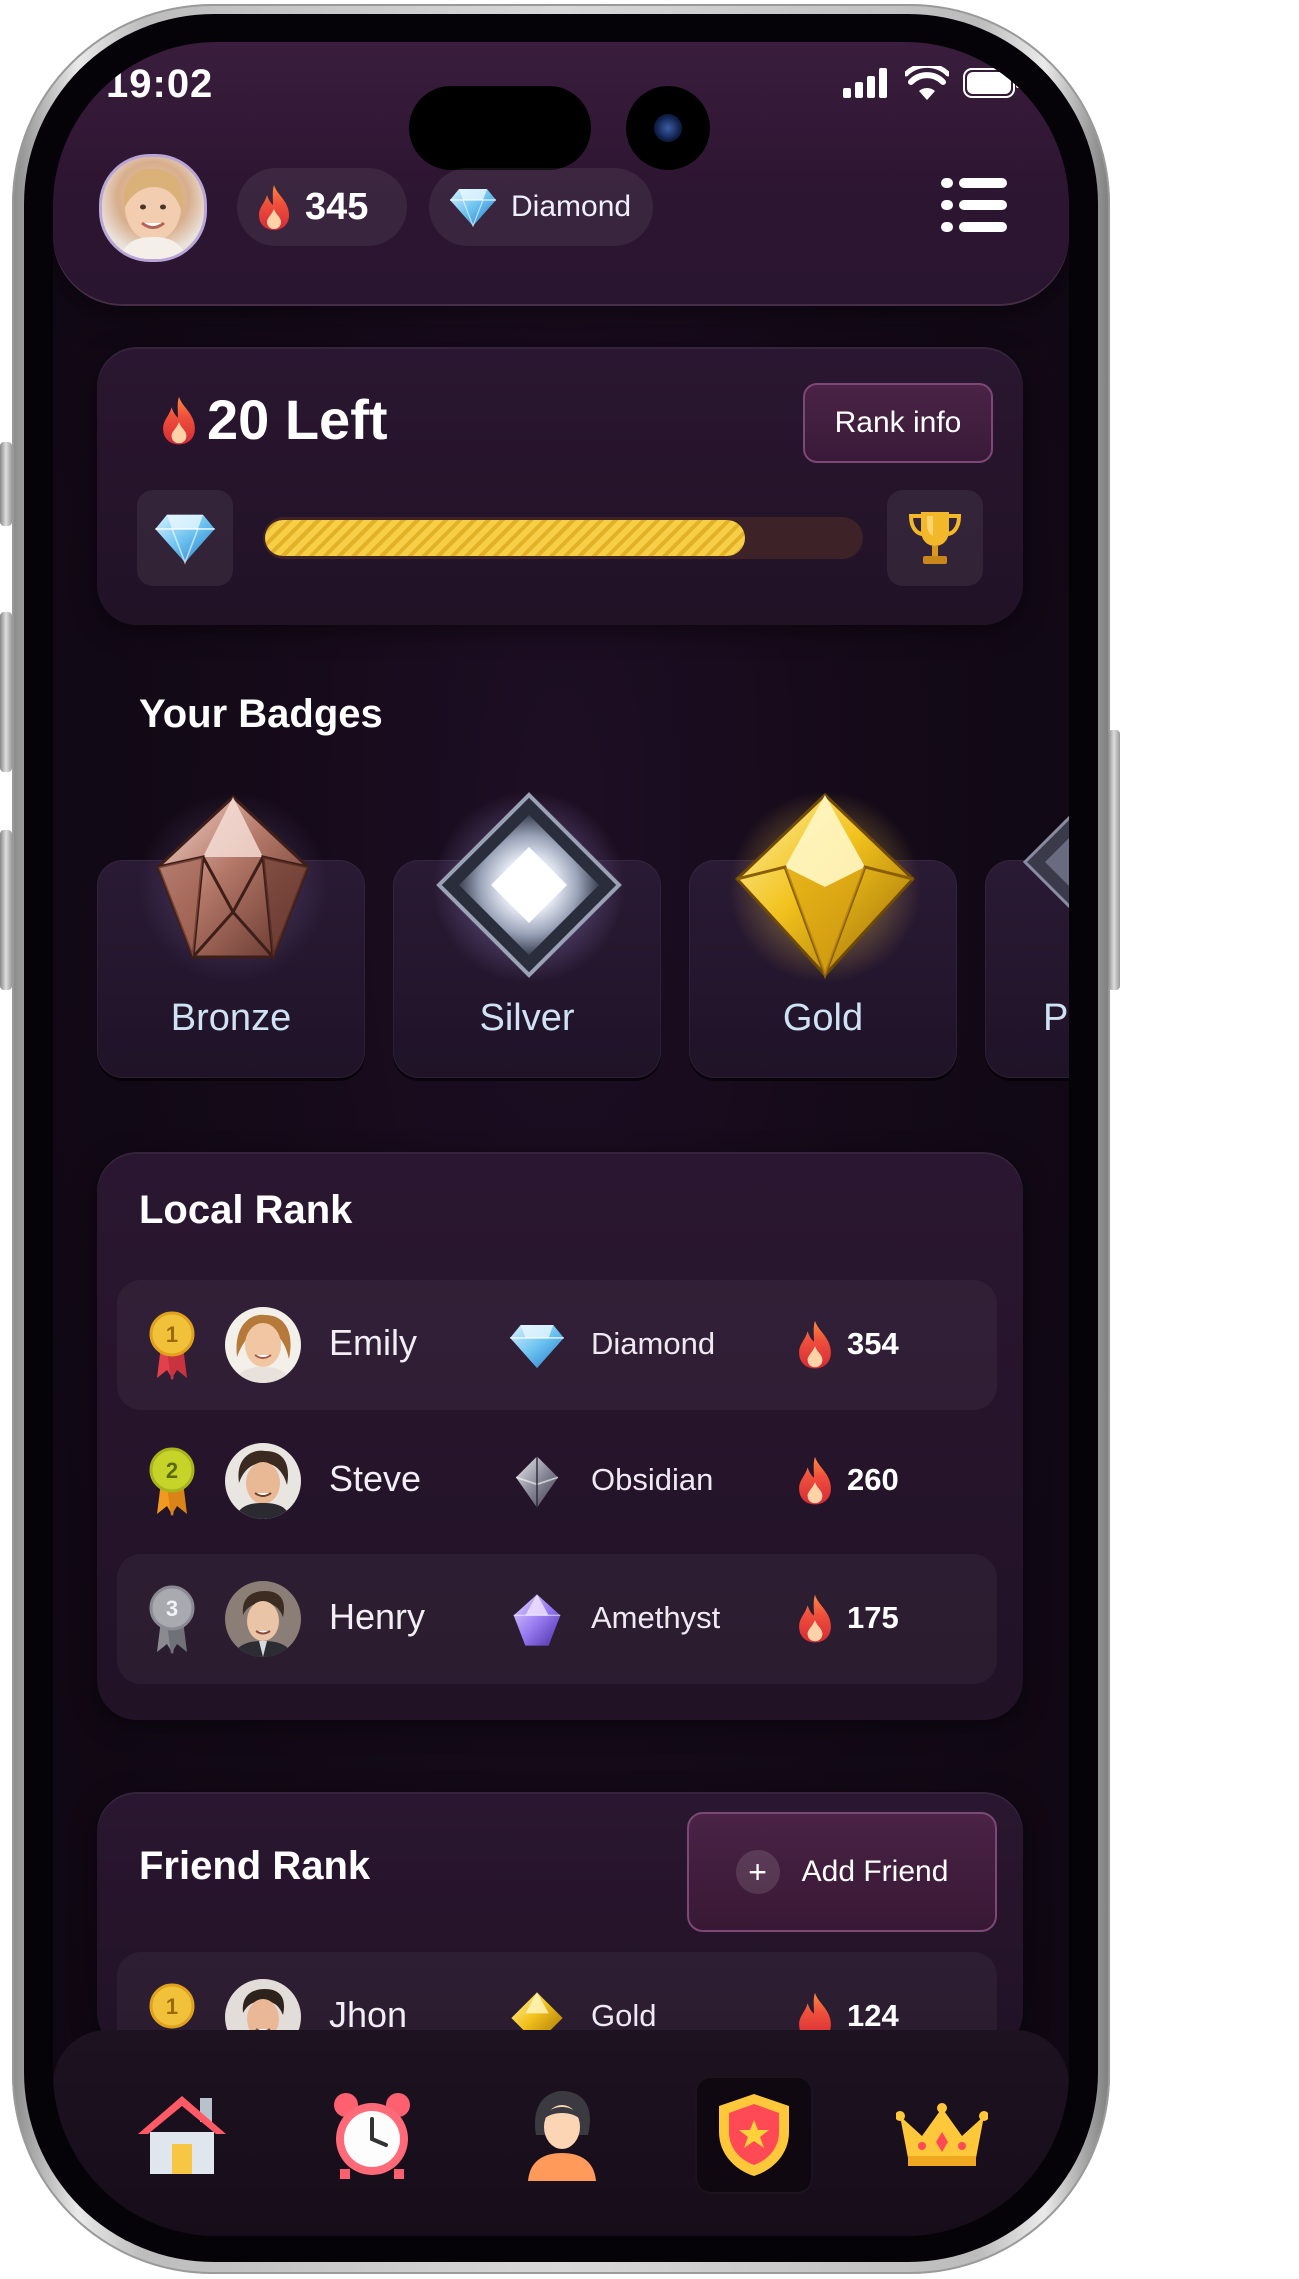 Image resolution: width=1299 pixels, height=2279 pixels. What do you see at coordinates (373, 1342) in the screenshot?
I see `player-name: Emily` at bounding box center [373, 1342].